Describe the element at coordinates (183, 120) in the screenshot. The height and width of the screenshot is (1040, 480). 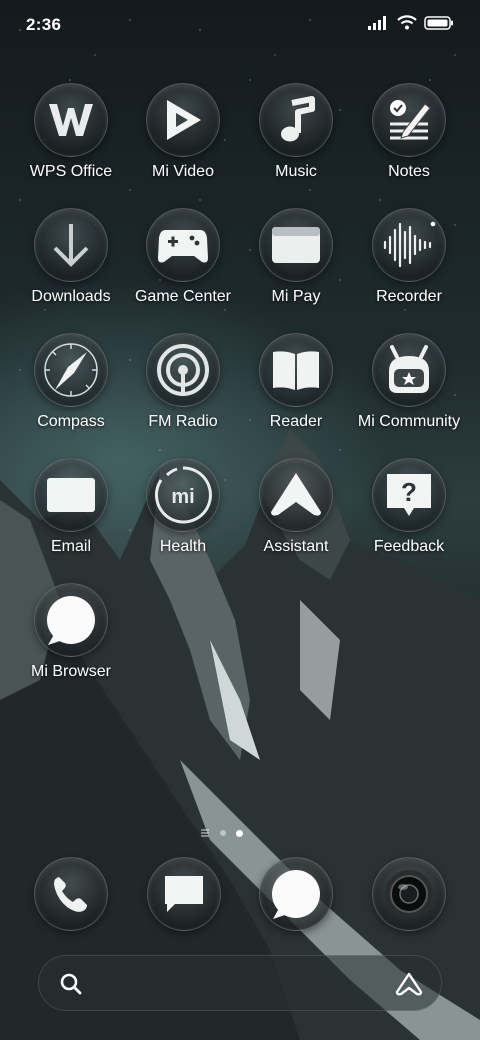
I see `play-icon` at that location.